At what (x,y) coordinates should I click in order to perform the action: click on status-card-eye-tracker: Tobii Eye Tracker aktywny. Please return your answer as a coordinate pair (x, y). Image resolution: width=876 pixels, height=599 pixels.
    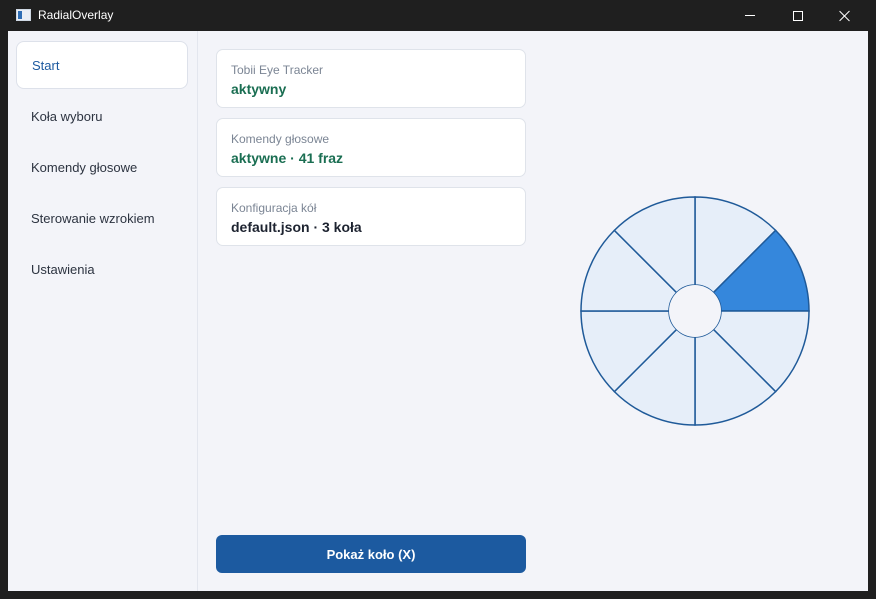
    Looking at the image, I should click on (371, 78).